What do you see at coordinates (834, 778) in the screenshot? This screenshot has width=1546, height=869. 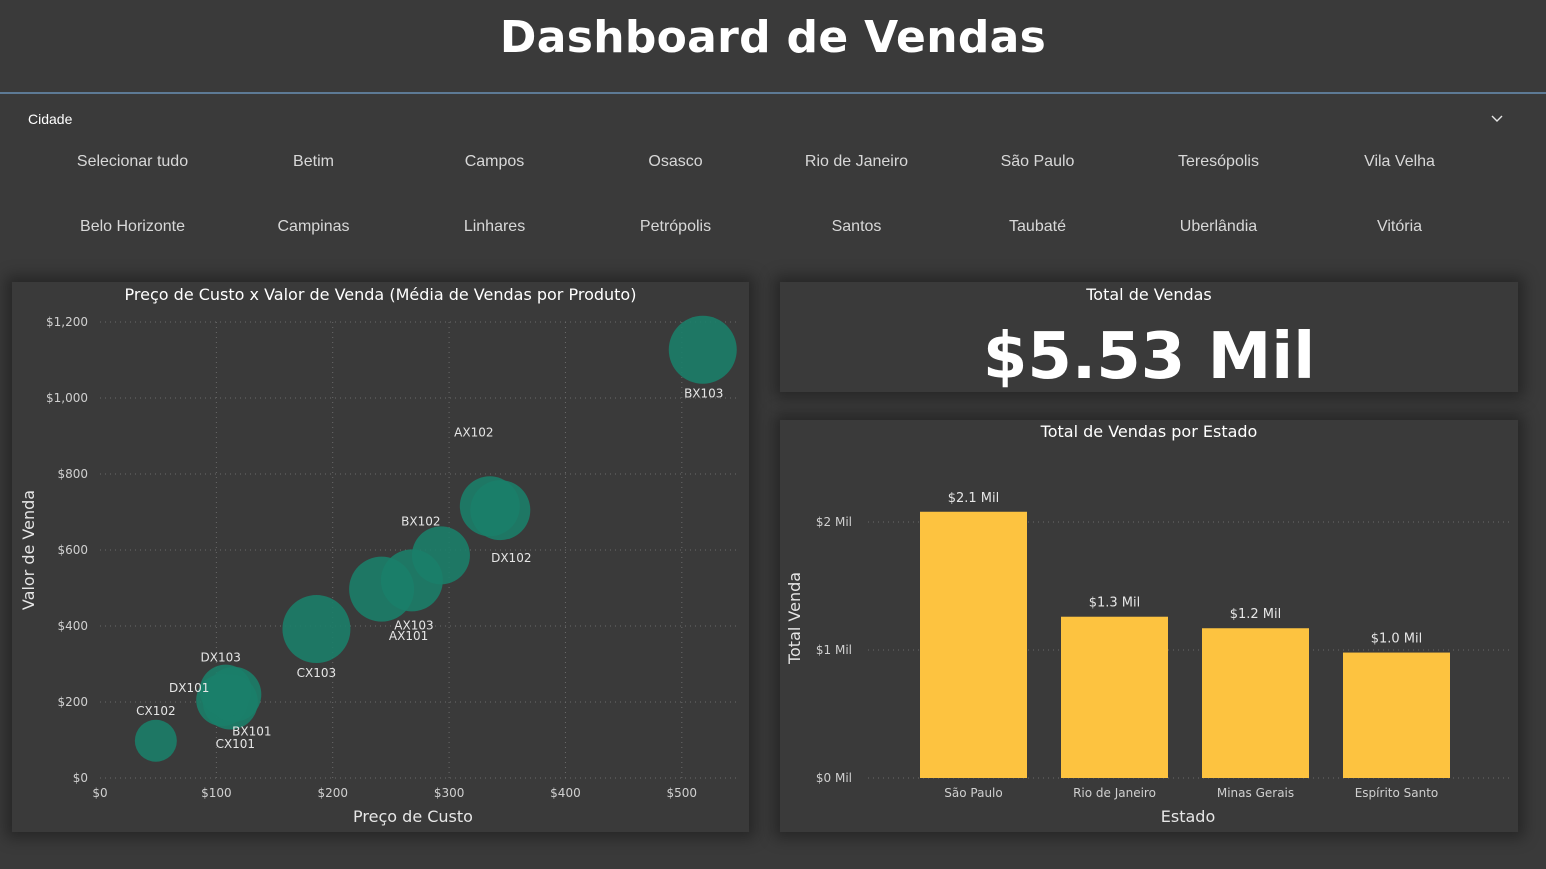 I see `bar-y-tick: $0 Mil` at bounding box center [834, 778].